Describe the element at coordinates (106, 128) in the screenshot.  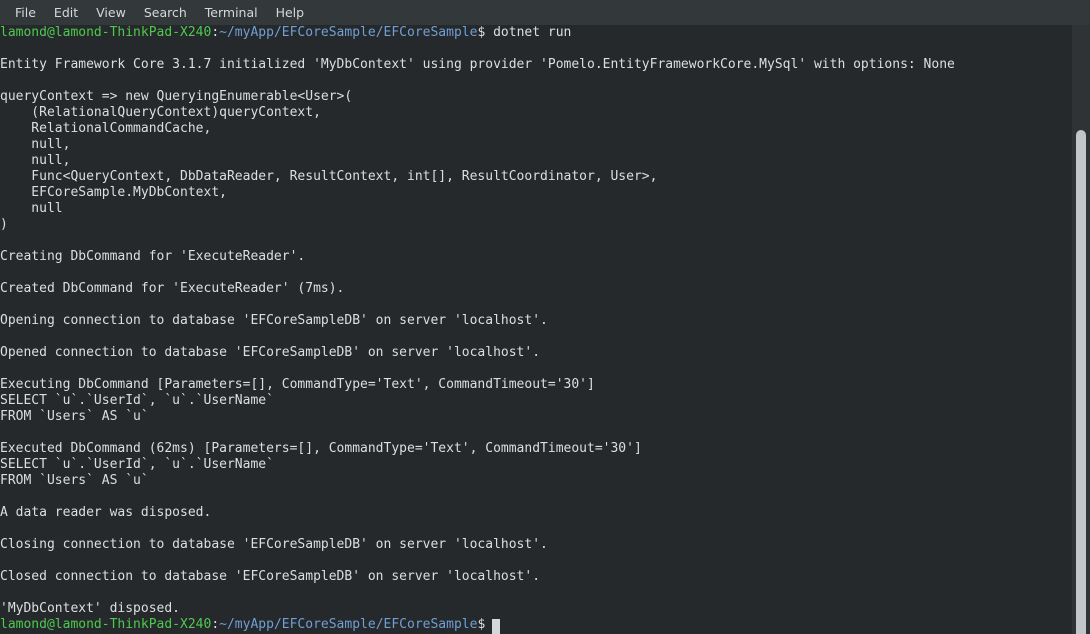
I see `terminal-output-line: RelationalCommandCache,` at that location.